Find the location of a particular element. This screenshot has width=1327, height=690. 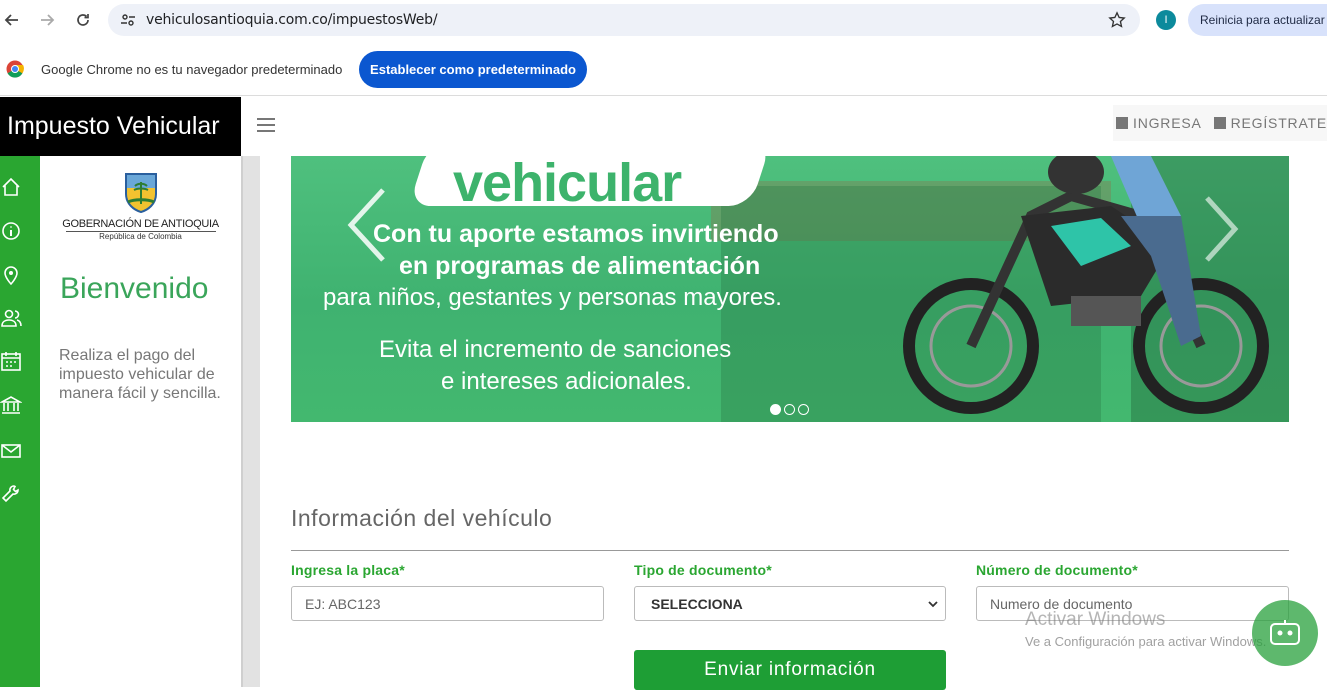

windows-activation-title: Activar Windows is located at coordinates (1095, 619).